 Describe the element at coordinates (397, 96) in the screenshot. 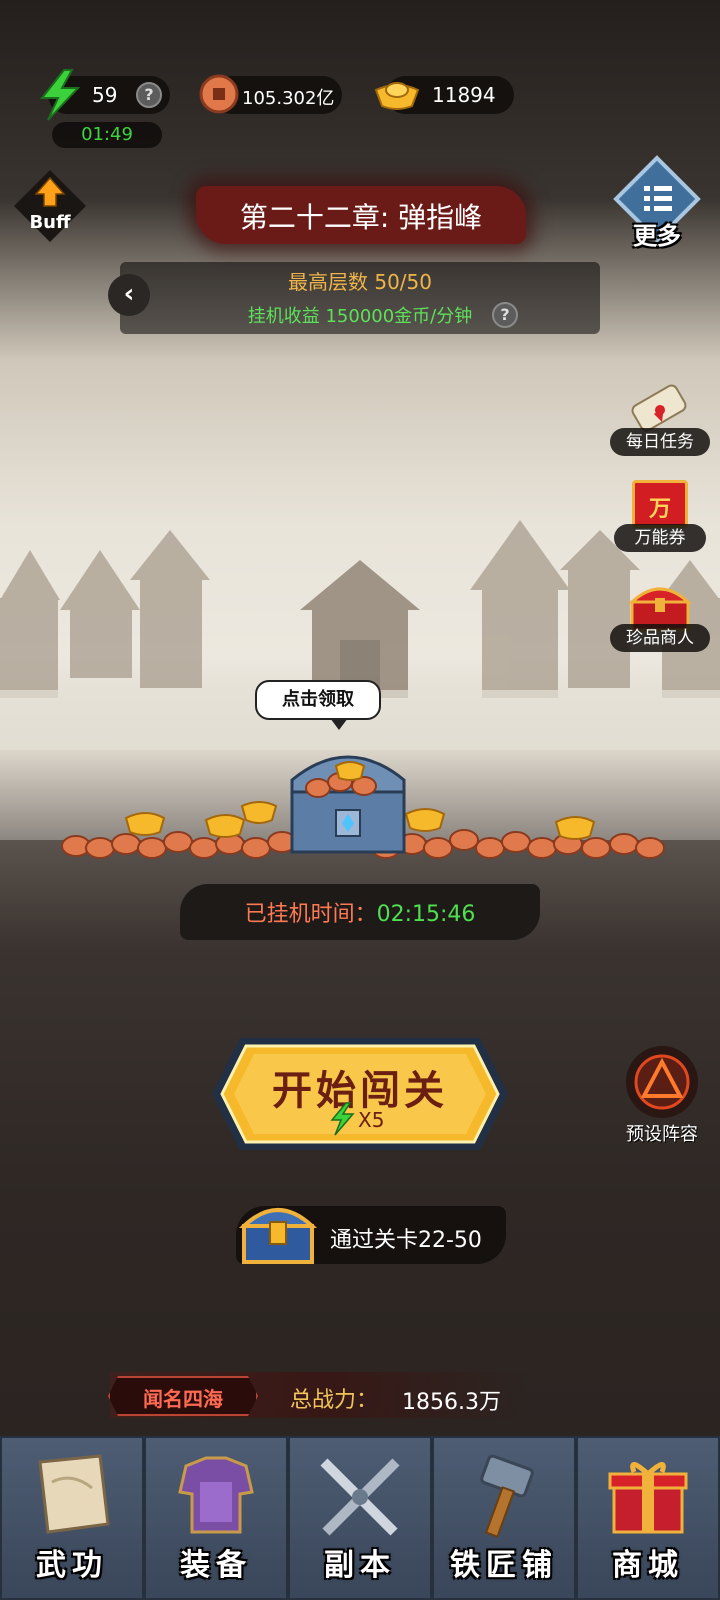

I see `gold-ingot-icon` at that location.